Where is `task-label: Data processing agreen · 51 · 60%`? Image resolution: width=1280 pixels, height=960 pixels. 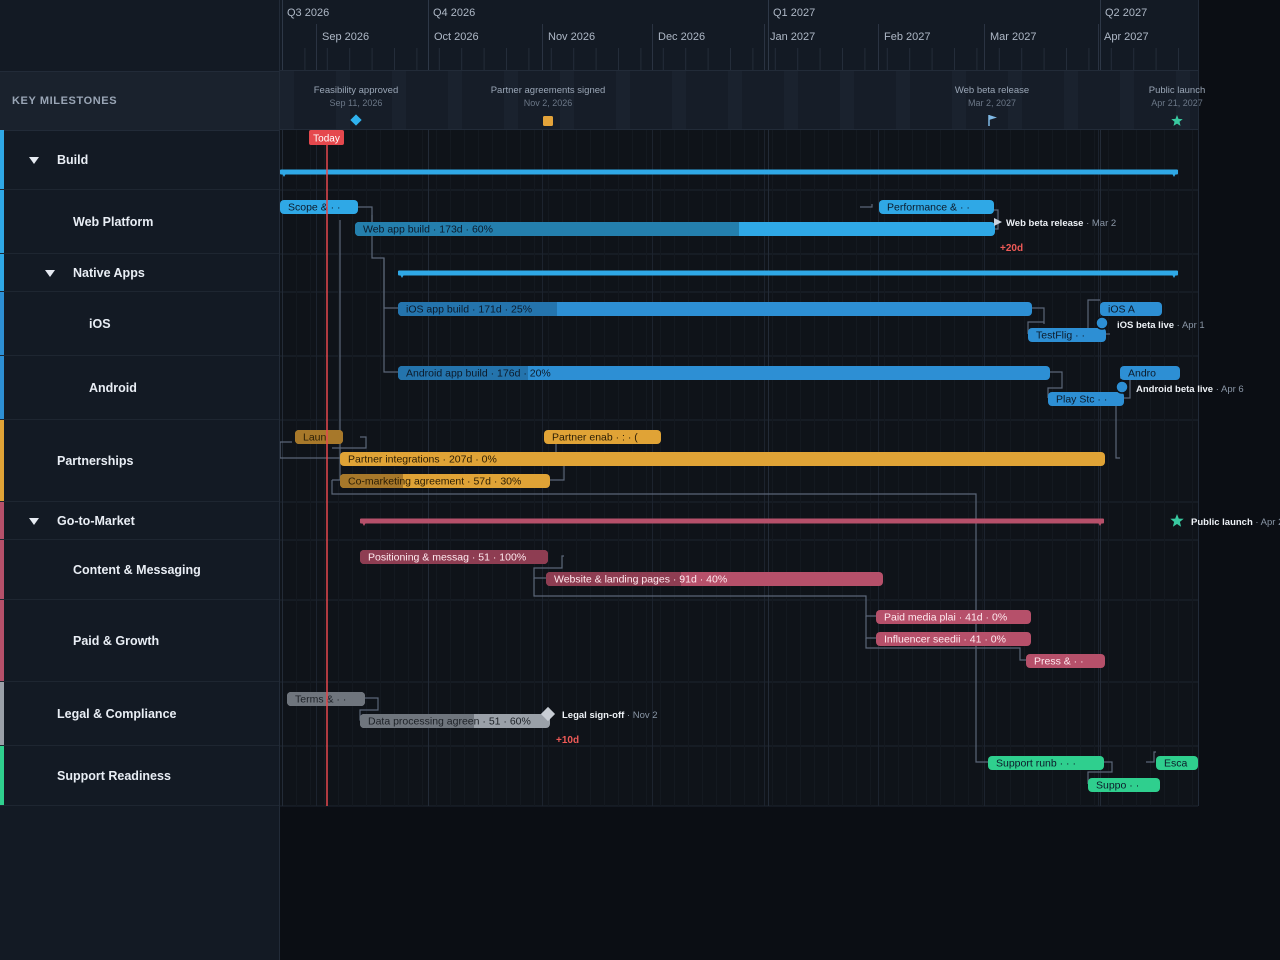
task-label: Data processing agreen · 51 · 60% is located at coordinates (449, 722).